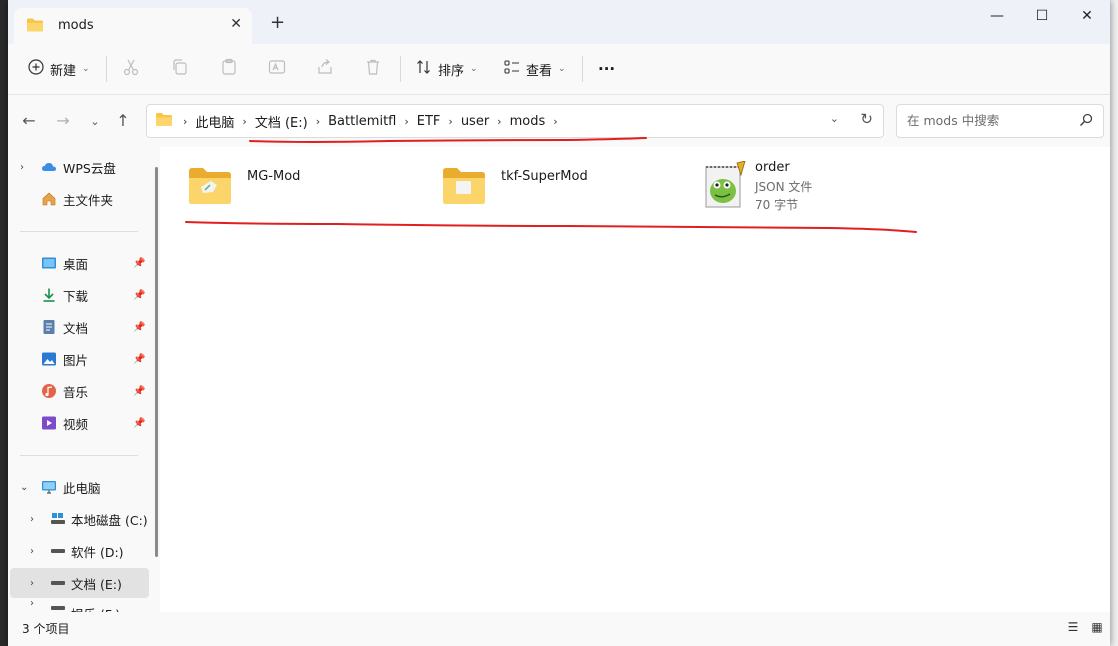 This screenshot has height=646, width=1118. What do you see at coordinates (528, 121) in the screenshot?
I see `crumb-mods: mods` at bounding box center [528, 121].